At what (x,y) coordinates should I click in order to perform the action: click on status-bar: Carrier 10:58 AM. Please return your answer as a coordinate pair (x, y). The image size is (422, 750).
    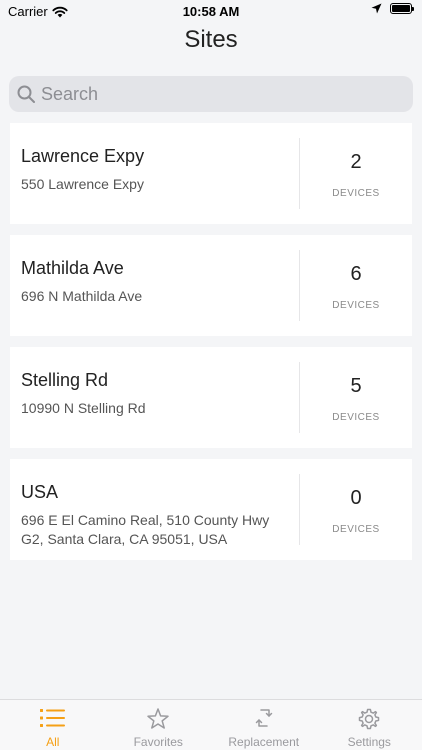
    Looking at the image, I should click on (211, 11).